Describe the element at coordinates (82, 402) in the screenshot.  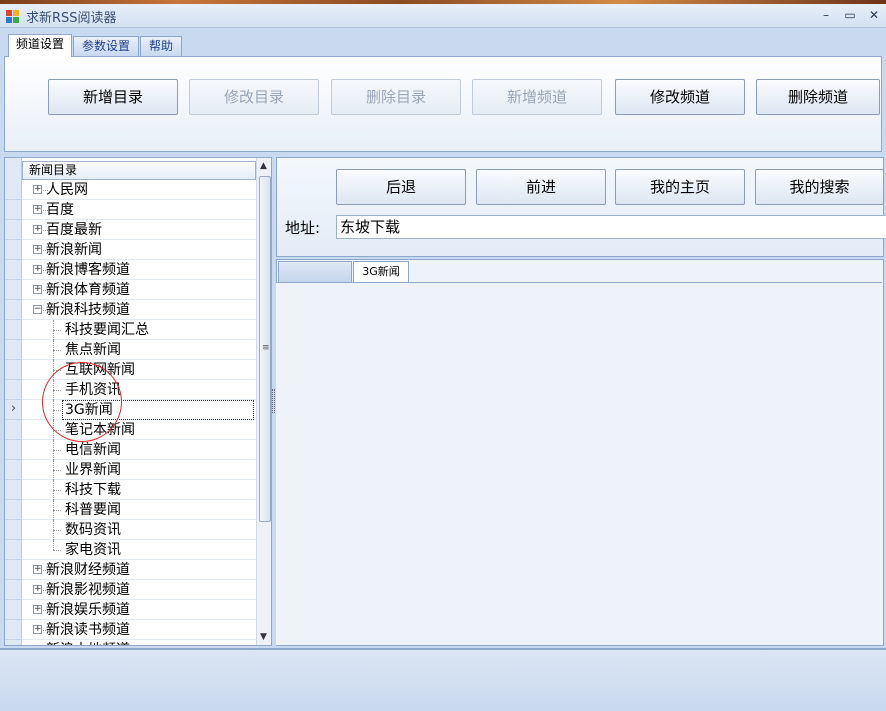
I see `annotation-circle` at that location.